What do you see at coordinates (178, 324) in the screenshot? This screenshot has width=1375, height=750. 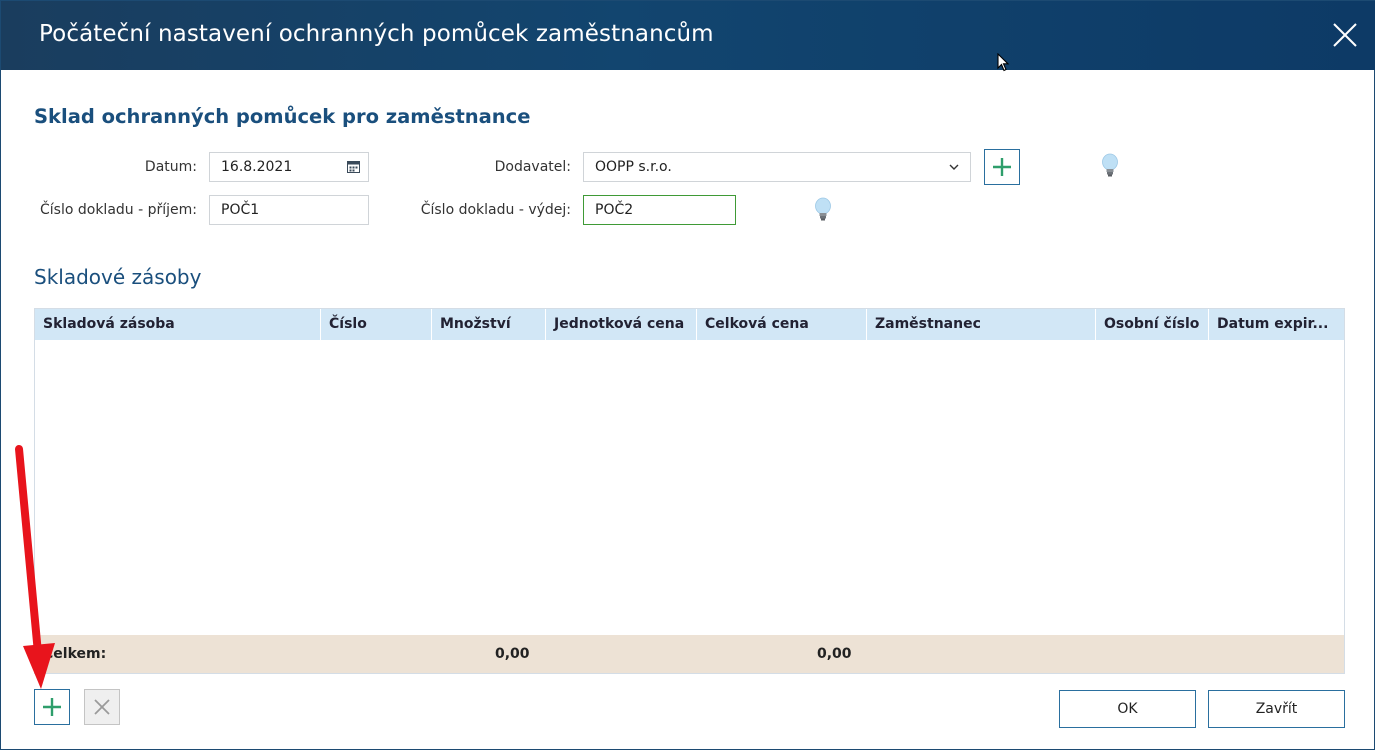 I see `column-header-skladova-zasoba: Skladová zásoba` at bounding box center [178, 324].